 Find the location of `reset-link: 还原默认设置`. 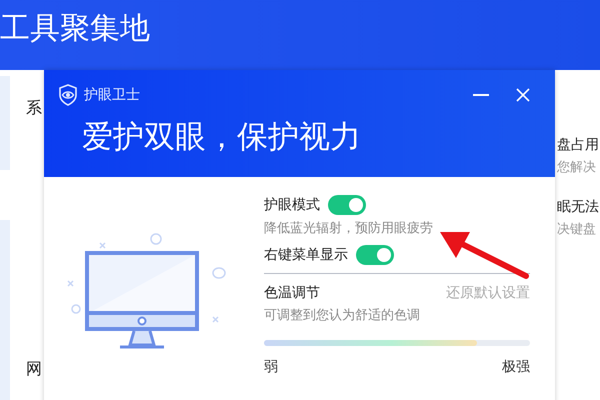

reset-link: 还原默认设置 is located at coordinates (488, 293).